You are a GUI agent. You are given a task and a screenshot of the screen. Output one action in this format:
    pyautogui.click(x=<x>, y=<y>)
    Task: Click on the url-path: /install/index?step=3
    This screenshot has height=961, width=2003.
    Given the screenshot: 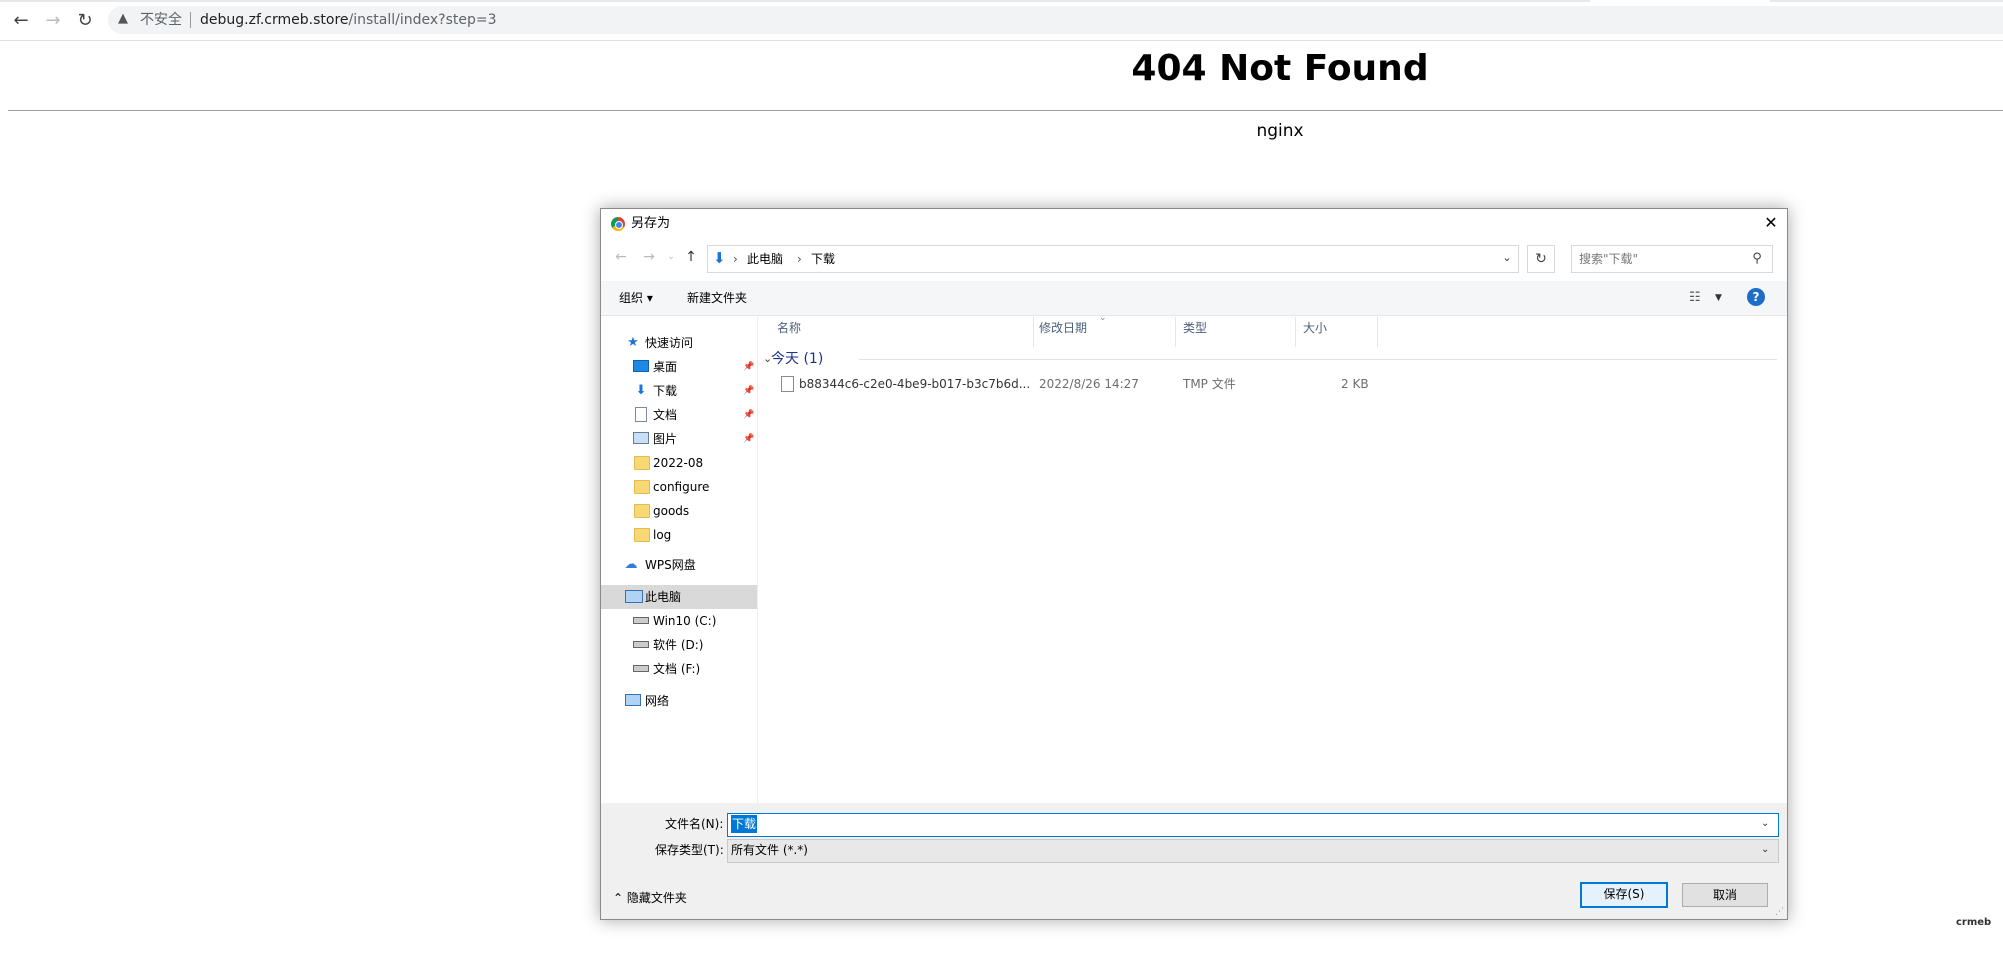 What is the action you would take?
    pyautogui.click(x=422, y=20)
    